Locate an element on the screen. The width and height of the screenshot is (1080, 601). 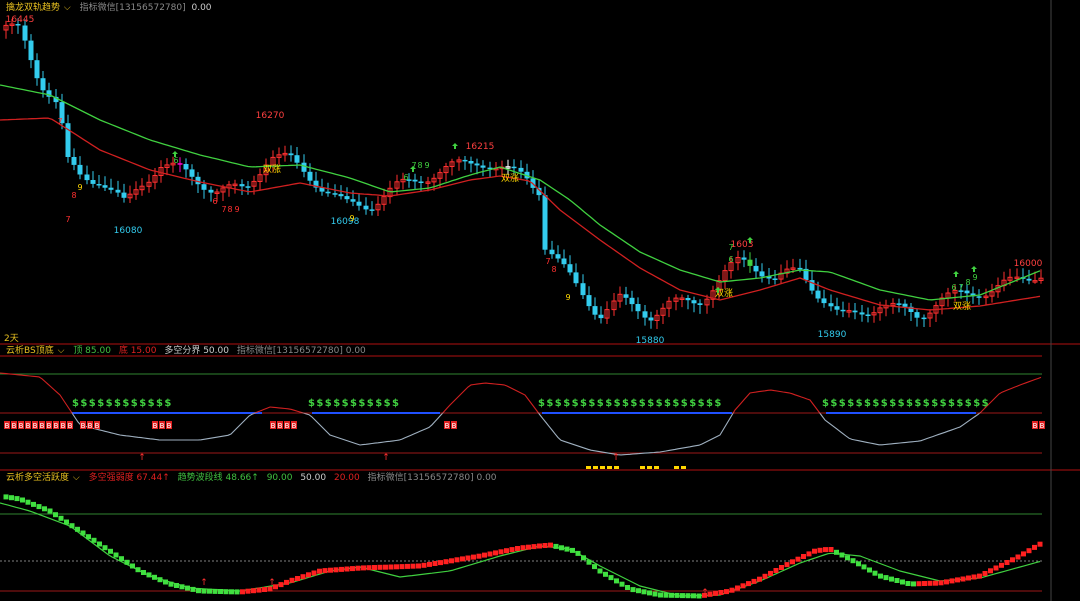
price-extreme-label: 16000 is located at coordinates (1028, 264).